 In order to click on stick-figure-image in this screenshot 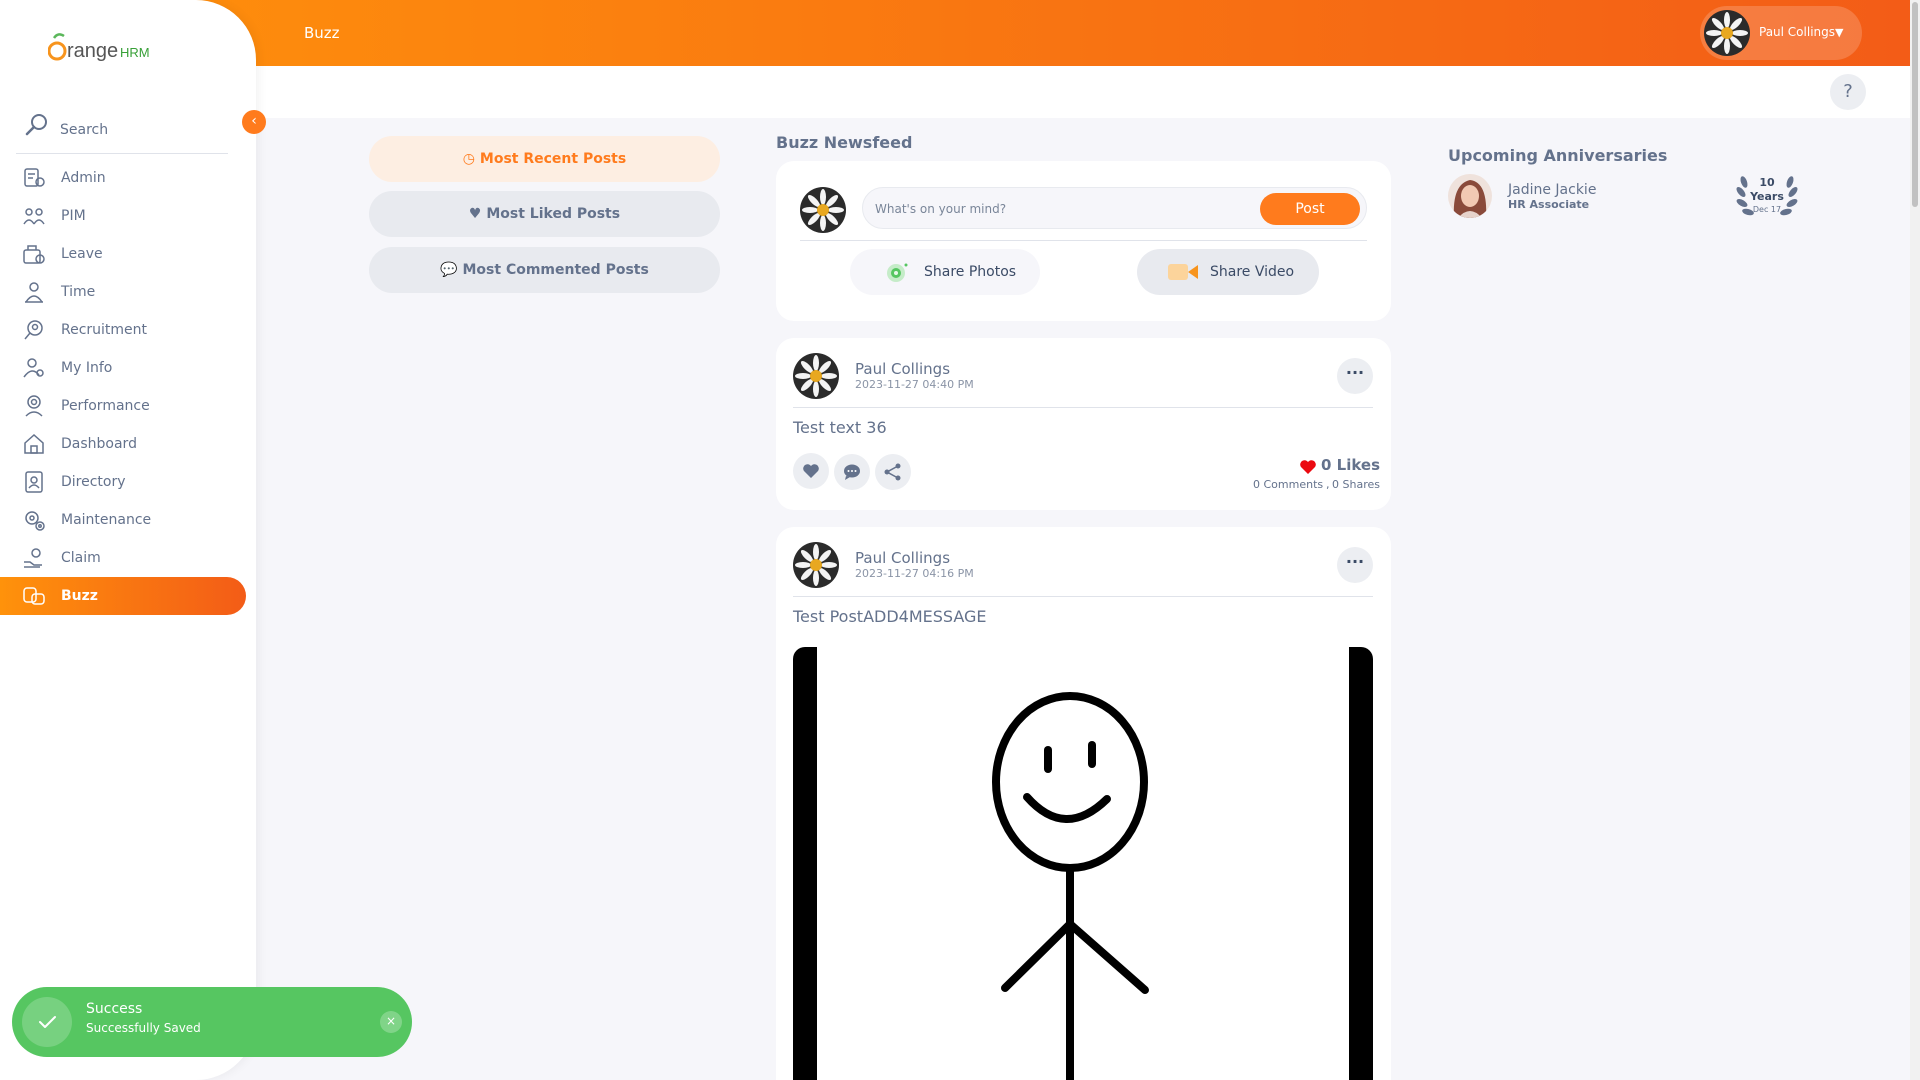, I will do `click(1083, 863)`.